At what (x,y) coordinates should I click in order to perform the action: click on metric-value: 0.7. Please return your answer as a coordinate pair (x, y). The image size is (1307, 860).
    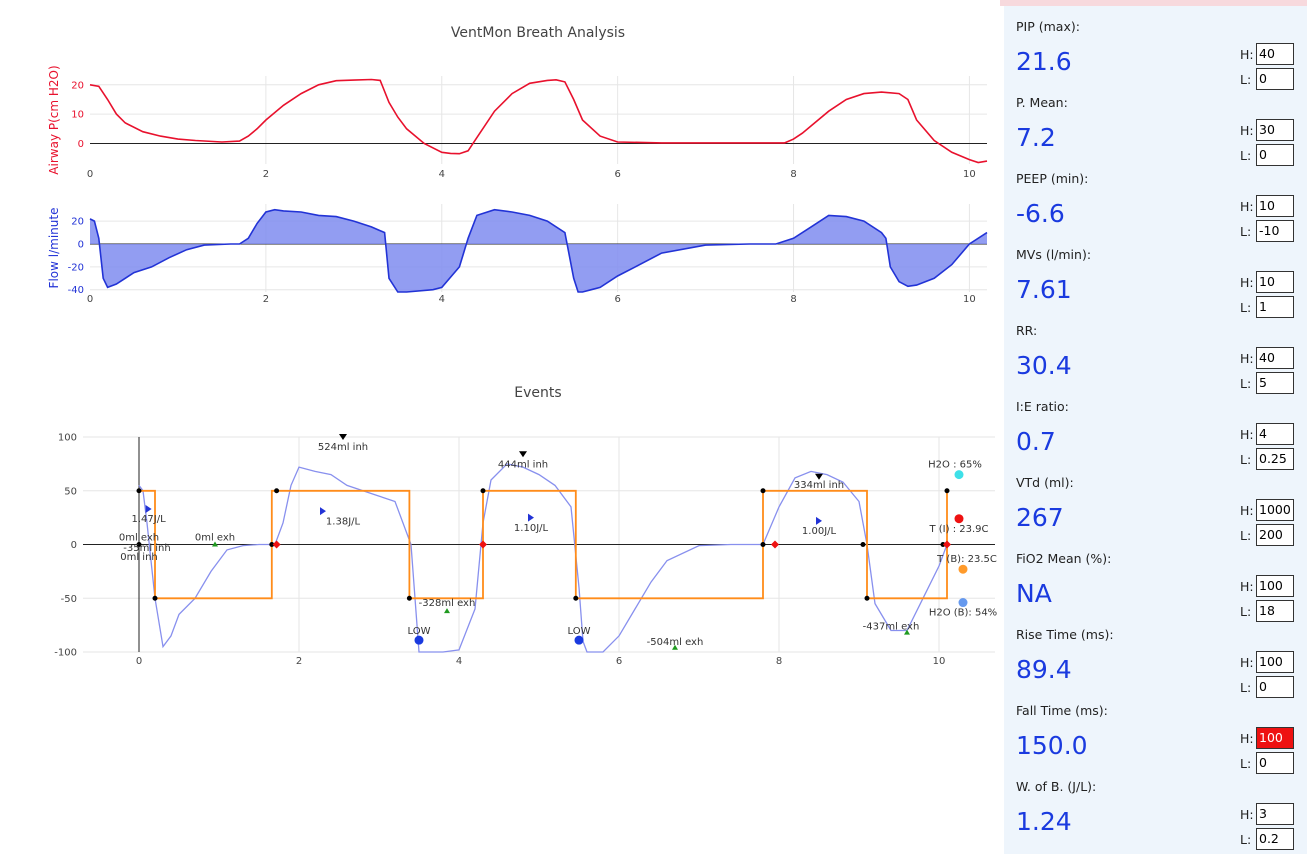
    Looking at the image, I should click on (1036, 441).